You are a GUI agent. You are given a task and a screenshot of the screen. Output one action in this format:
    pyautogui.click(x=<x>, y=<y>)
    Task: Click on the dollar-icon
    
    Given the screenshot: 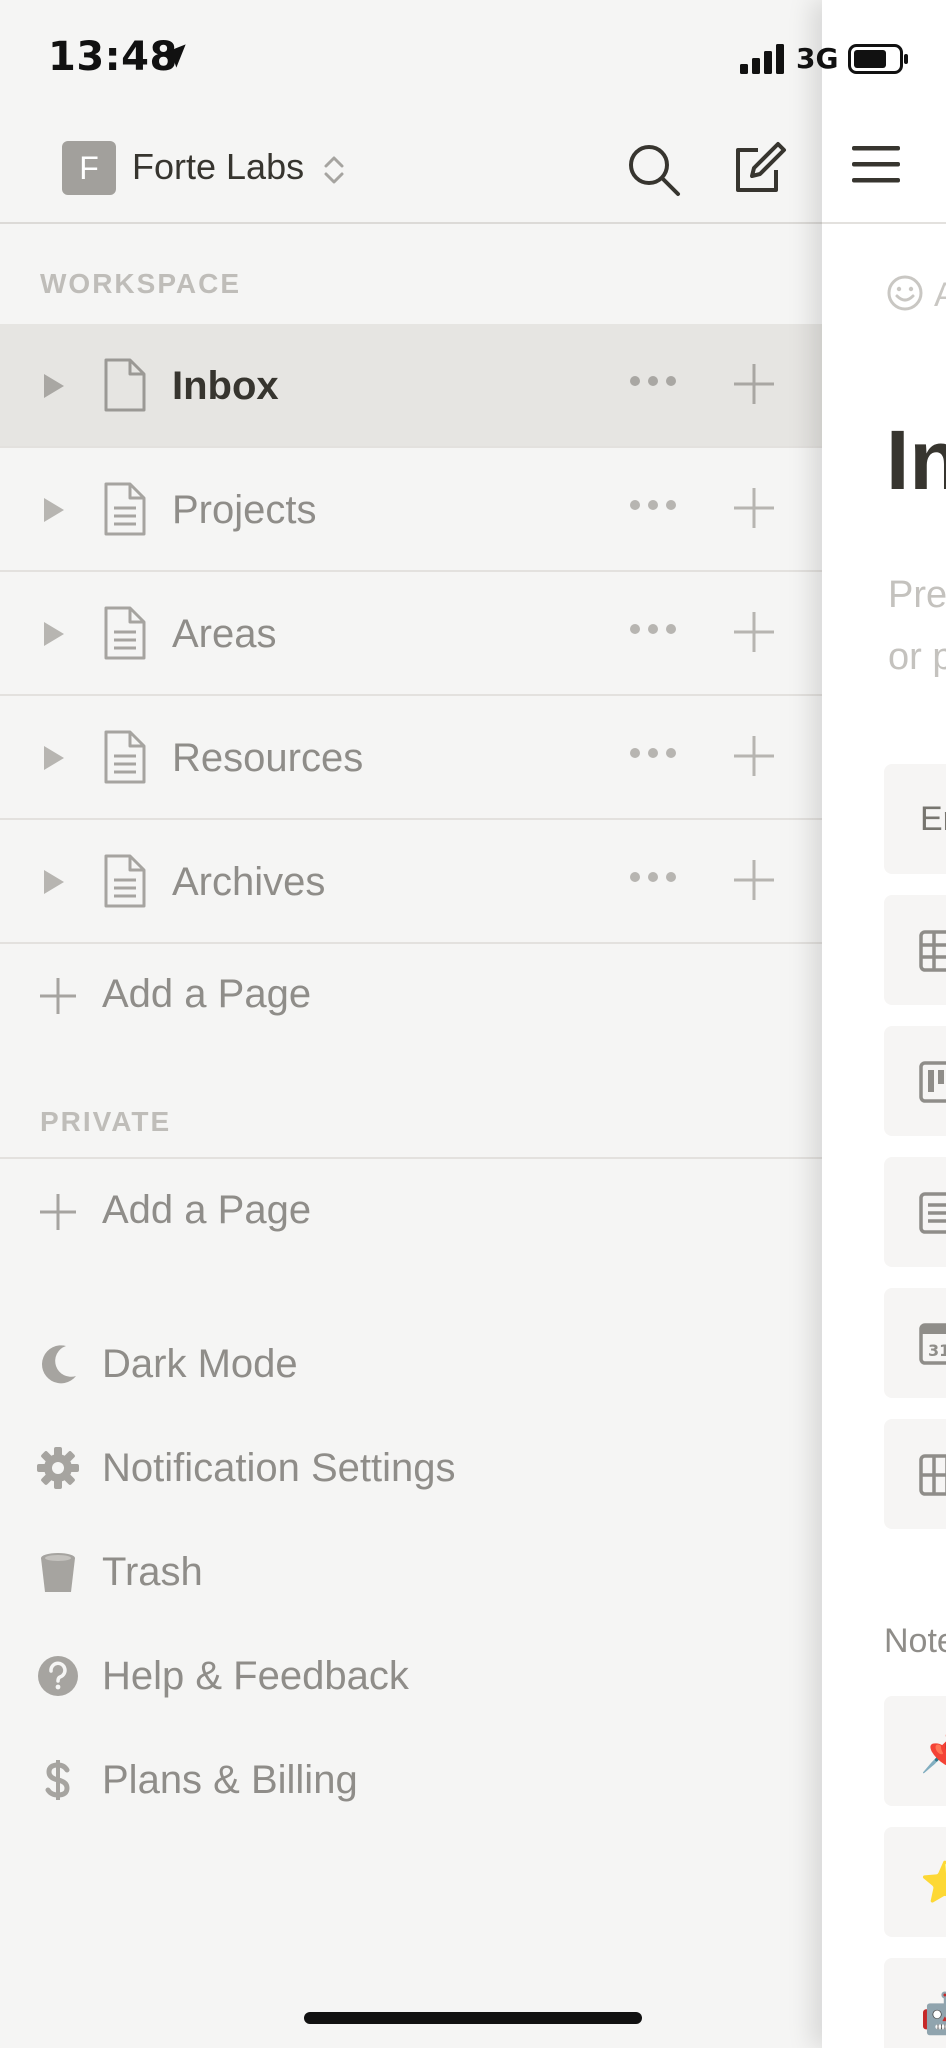 What is the action you would take?
    pyautogui.click(x=57, y=1780)
    